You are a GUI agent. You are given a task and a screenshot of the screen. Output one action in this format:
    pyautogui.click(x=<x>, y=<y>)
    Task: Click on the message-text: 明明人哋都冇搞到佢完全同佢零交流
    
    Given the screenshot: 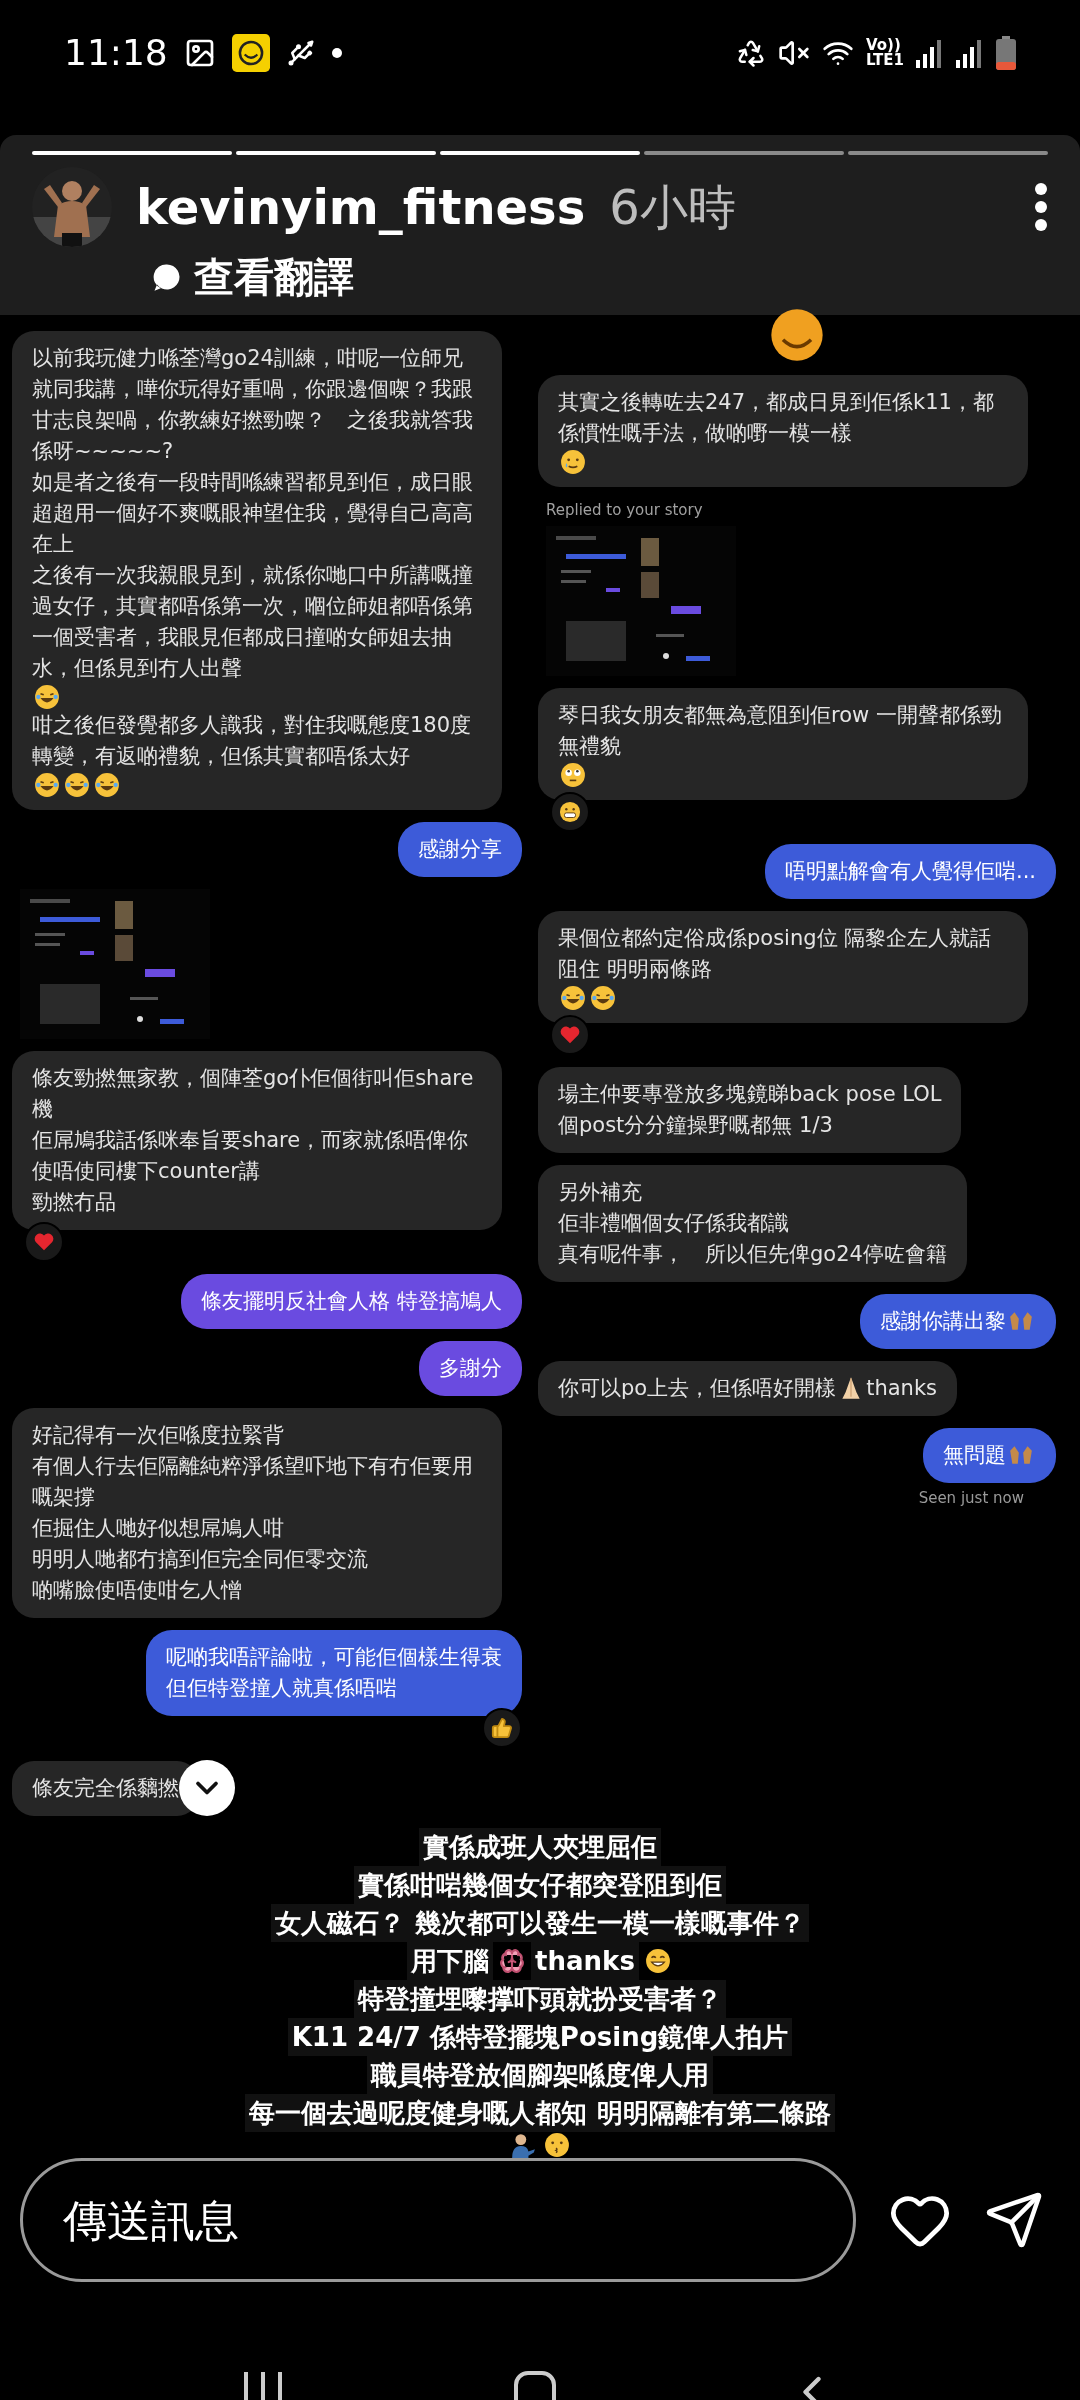 What is the action you would take?
    pyautogui.click(x=200, y=1559)
    